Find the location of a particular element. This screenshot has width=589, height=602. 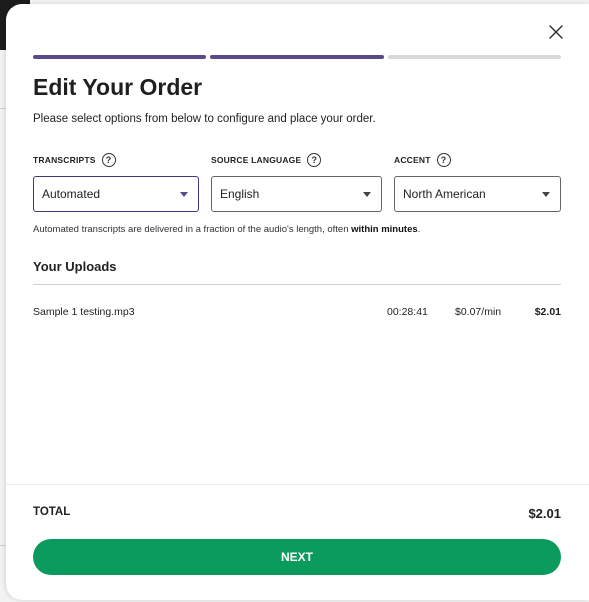

accent-select: North American is located at coordinates (477, 194).